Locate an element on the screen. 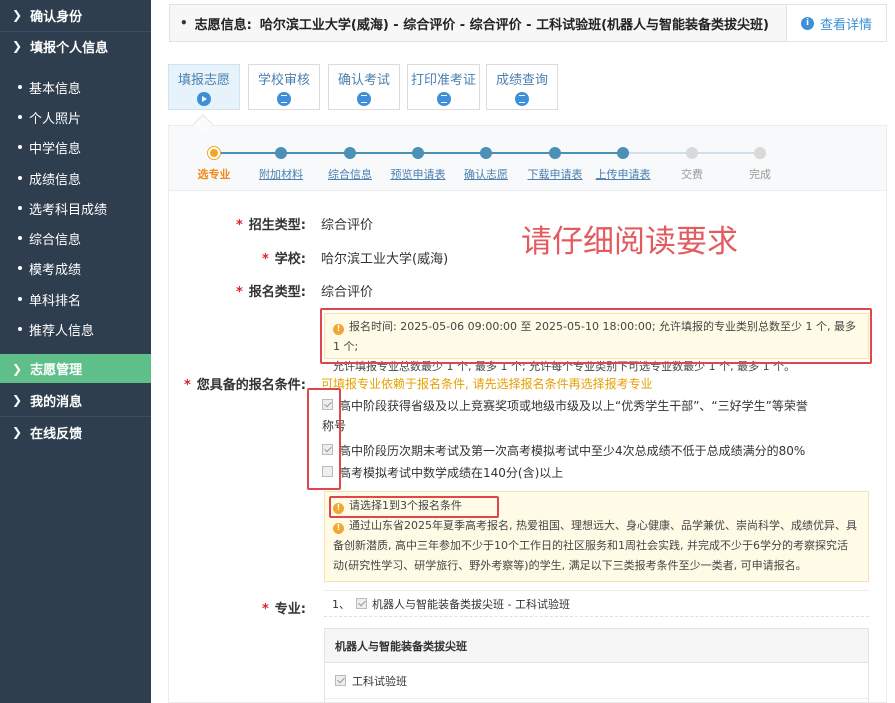  apply-type-value: 综合评价 is located at coordinates (347, 292).